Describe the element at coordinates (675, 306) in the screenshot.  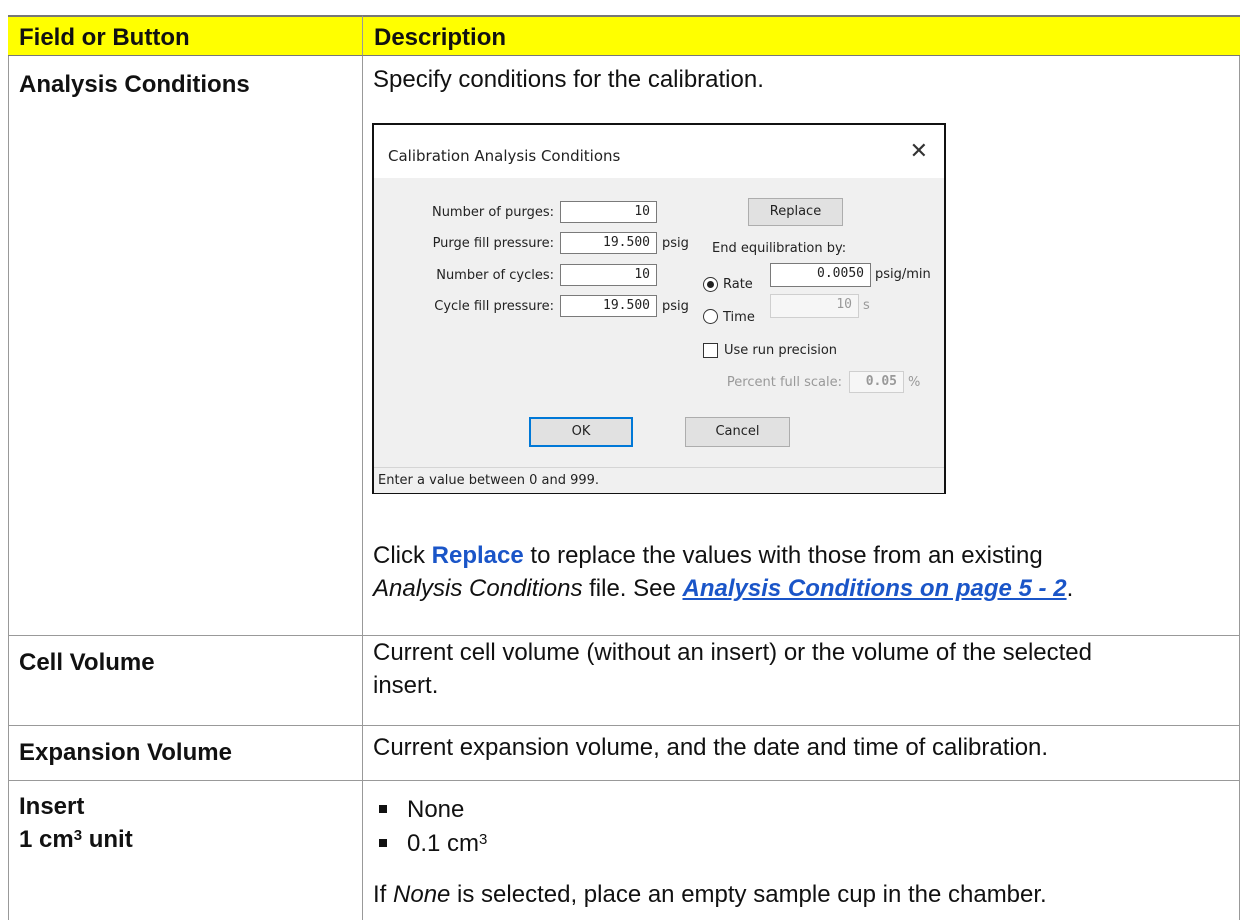
I see `cycle-fill-unit: psig` at that location.